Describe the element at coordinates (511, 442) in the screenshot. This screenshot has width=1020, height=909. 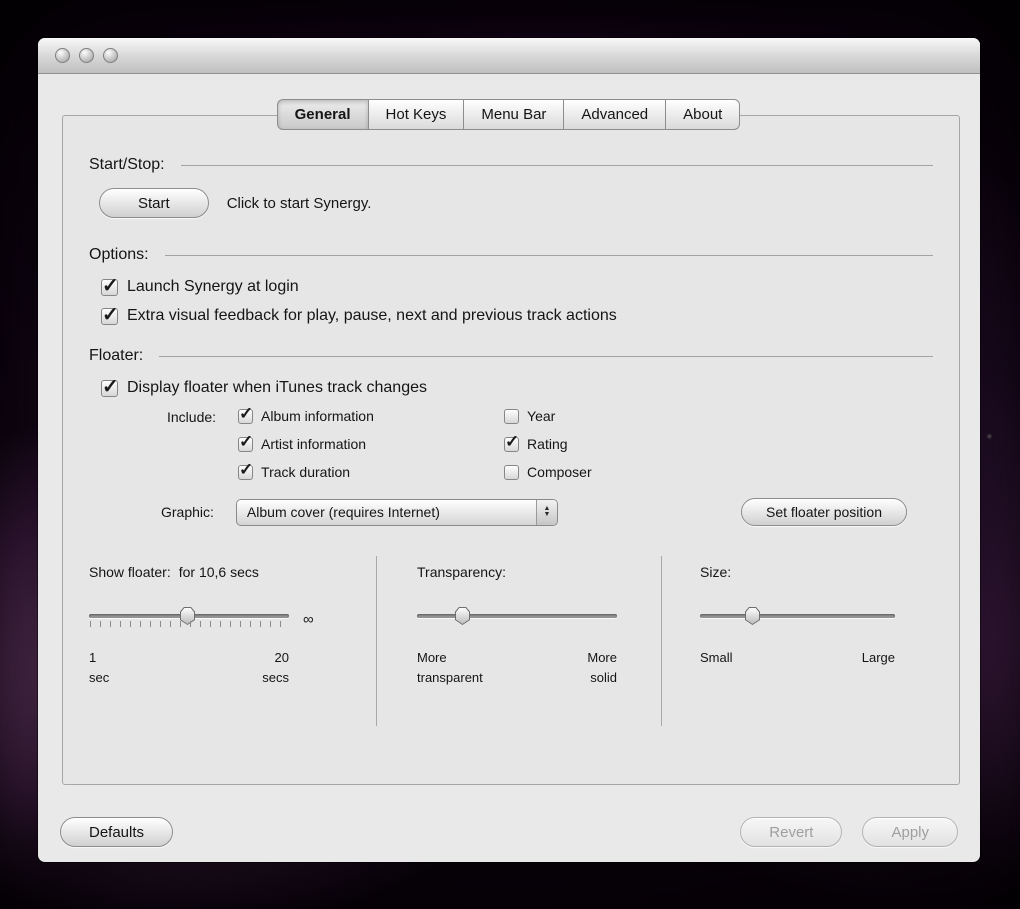
I see `rating-checkbox` at that location.